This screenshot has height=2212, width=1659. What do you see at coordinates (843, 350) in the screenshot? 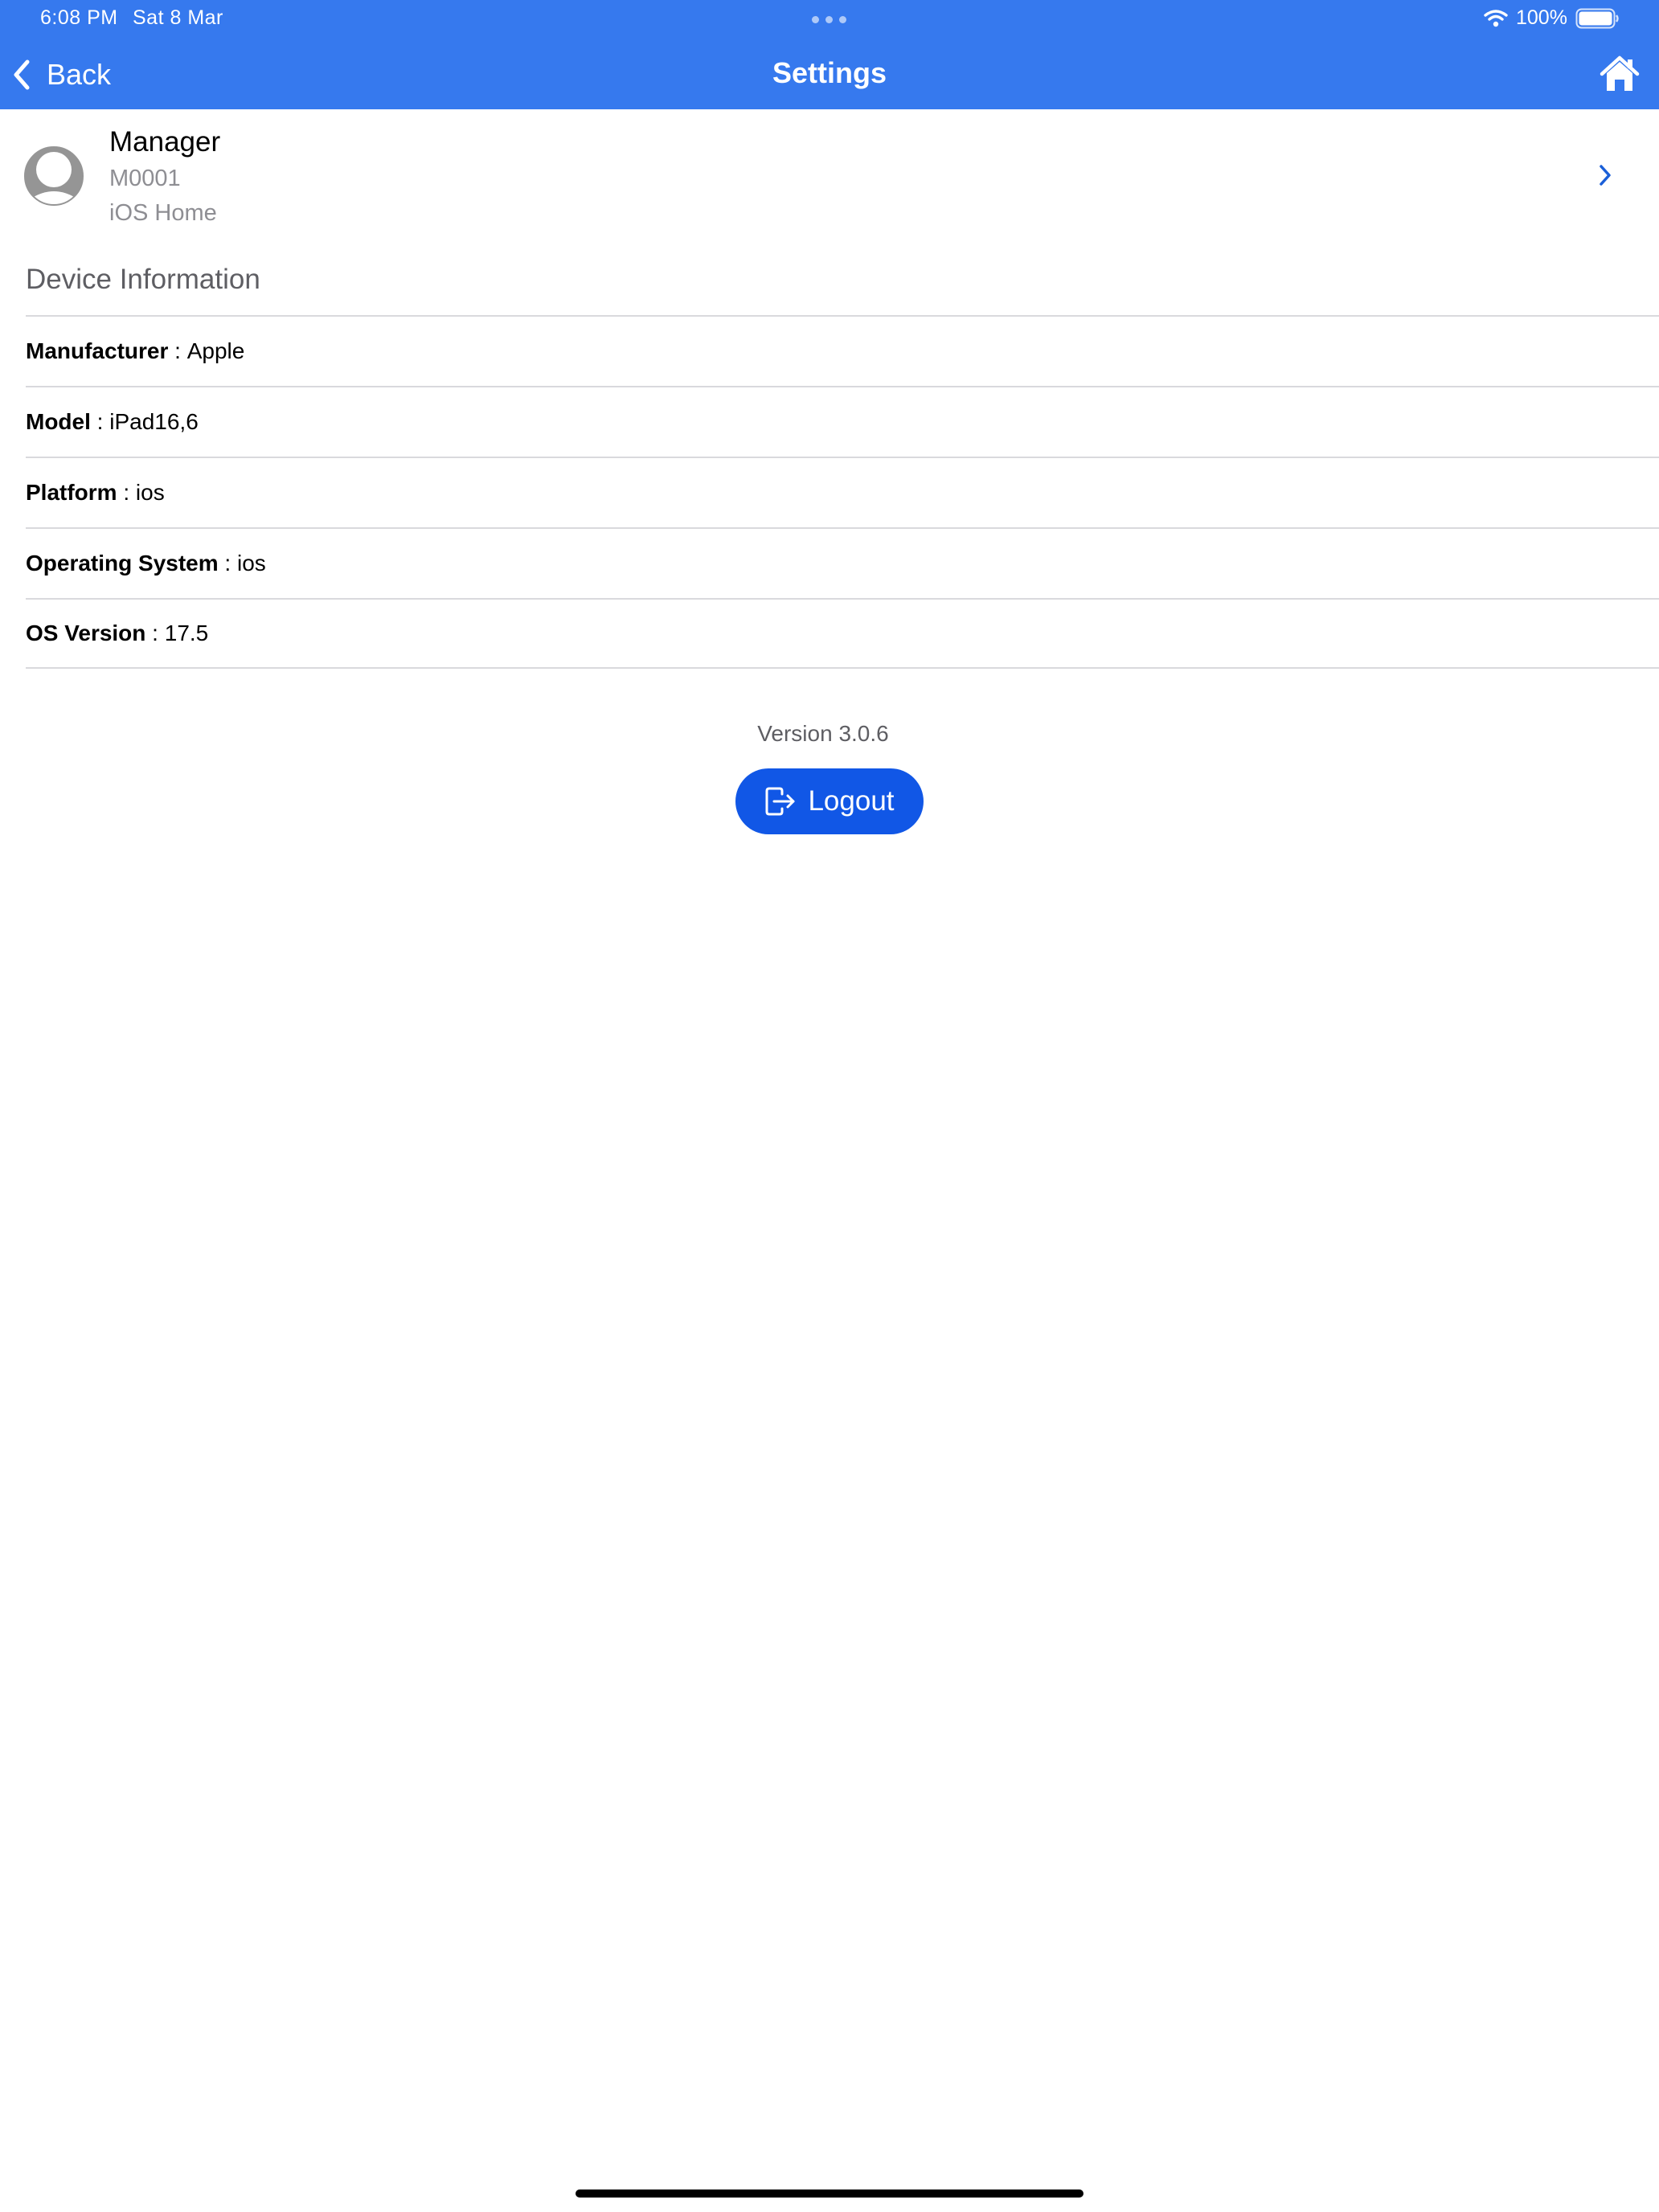
I see `info-row-manufacturer: Manufacturer : Apple` at bounding box center [843, 350].